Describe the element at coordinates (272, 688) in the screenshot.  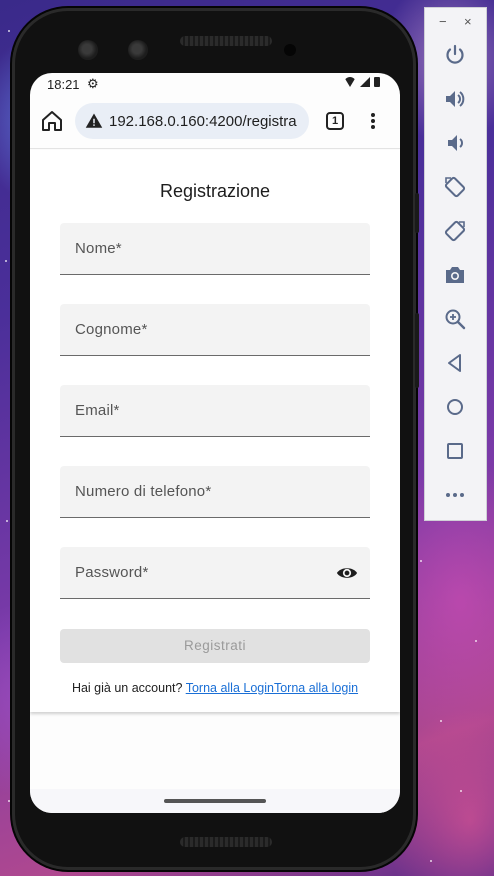
I see `back-to-login-link: Torna alla LoginTorna alla login` at that location.